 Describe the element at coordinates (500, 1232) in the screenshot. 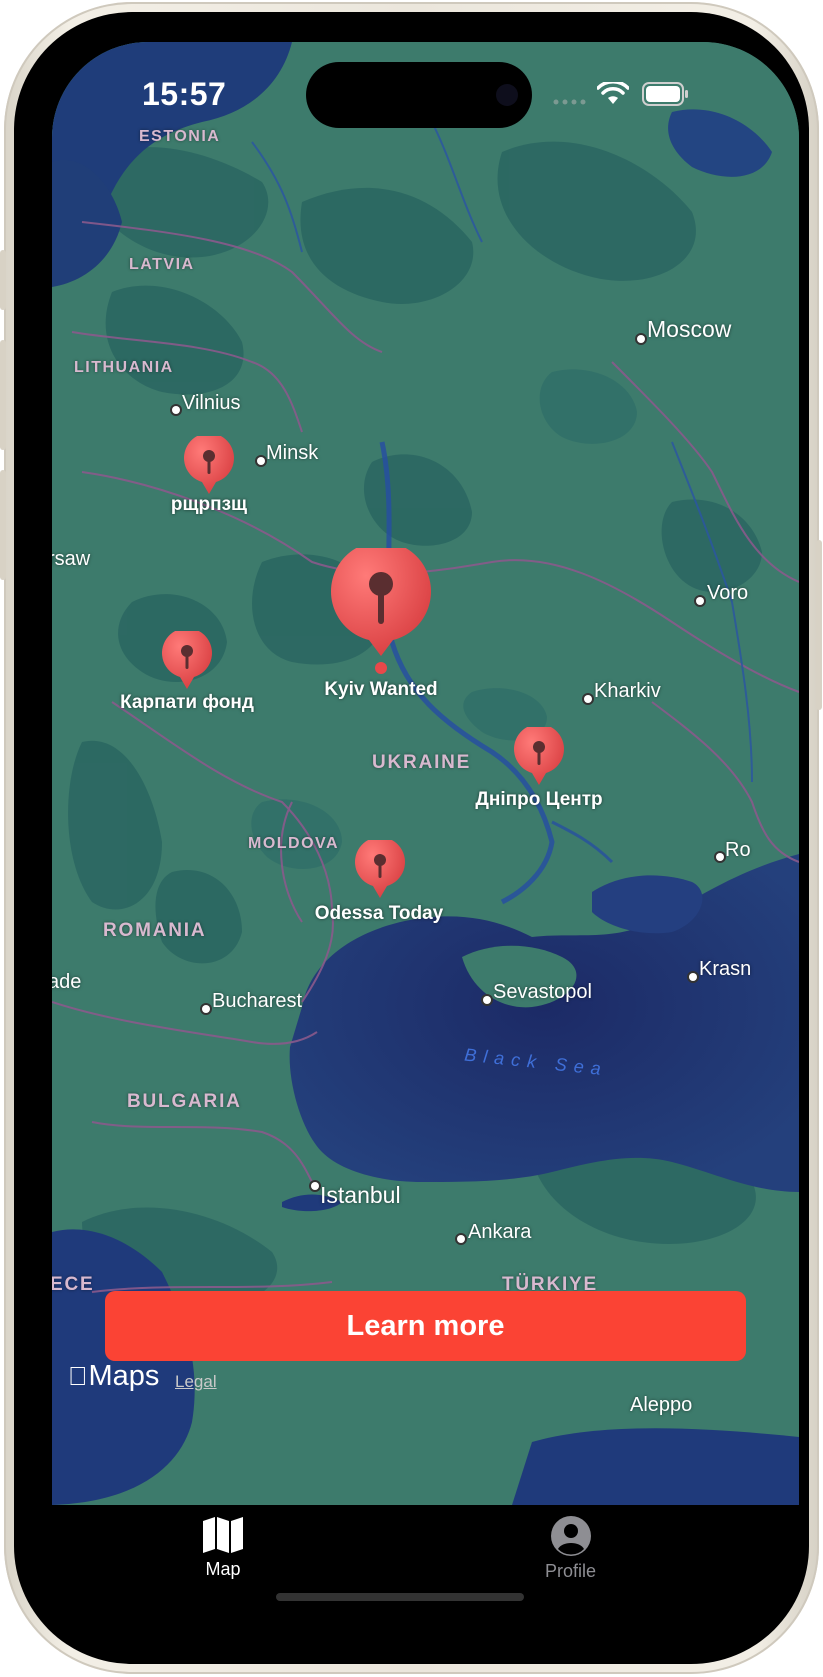

I see `city-label: Ankara` at that location.